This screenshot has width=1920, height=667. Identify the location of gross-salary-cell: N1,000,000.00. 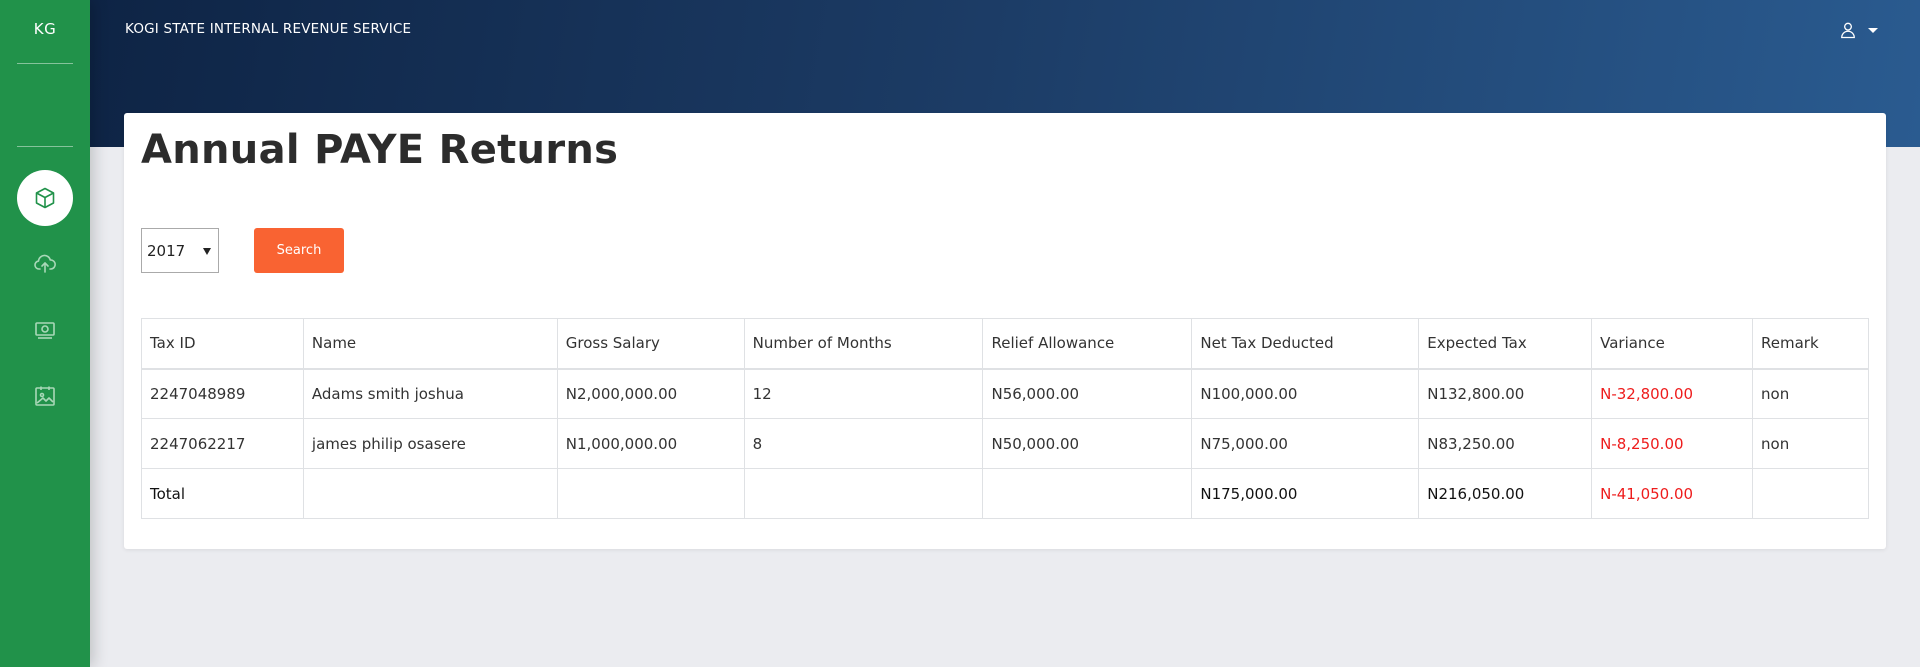
(650, 443).